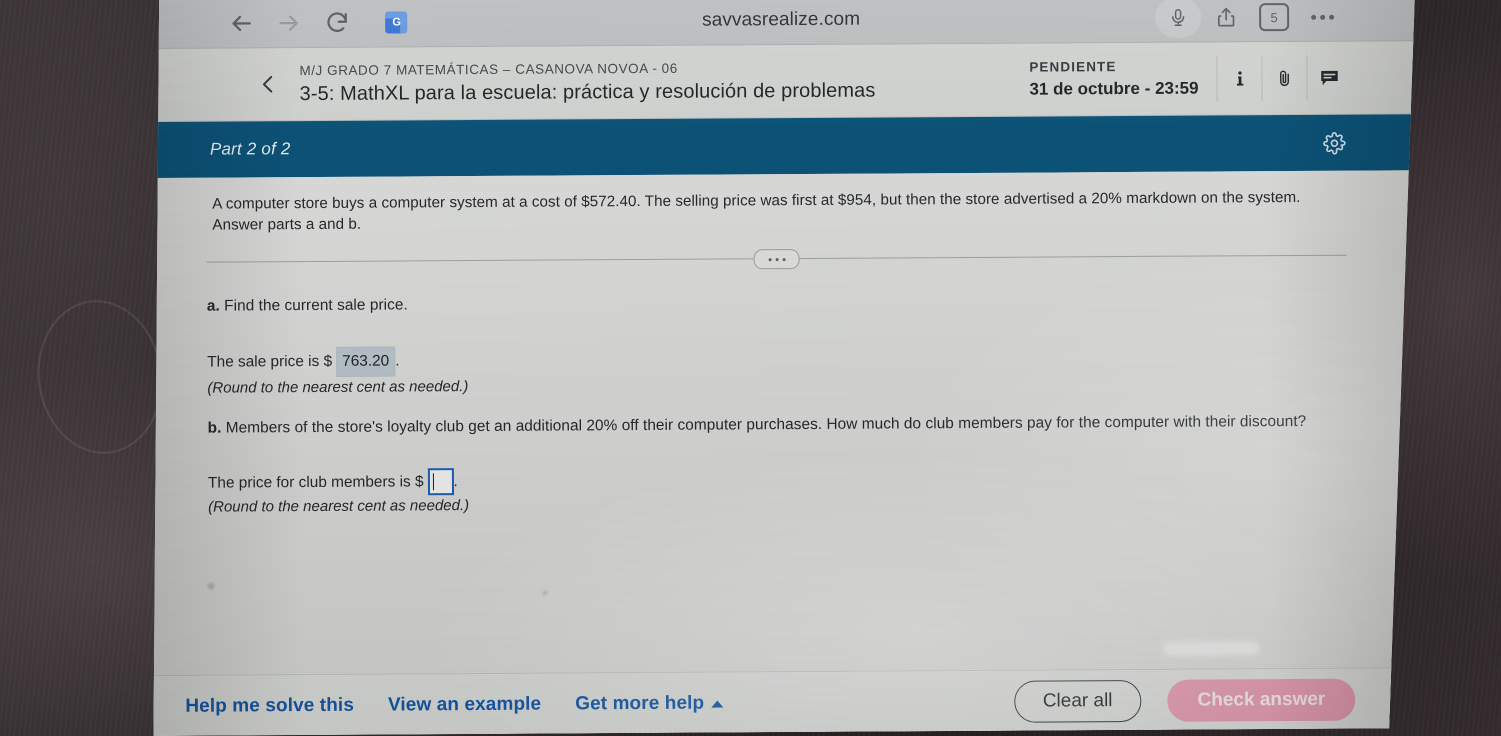 The width and height of the screenshot is (1501, 736). I want to click on part-a-answer-input: 763.20, so click(365, 362).